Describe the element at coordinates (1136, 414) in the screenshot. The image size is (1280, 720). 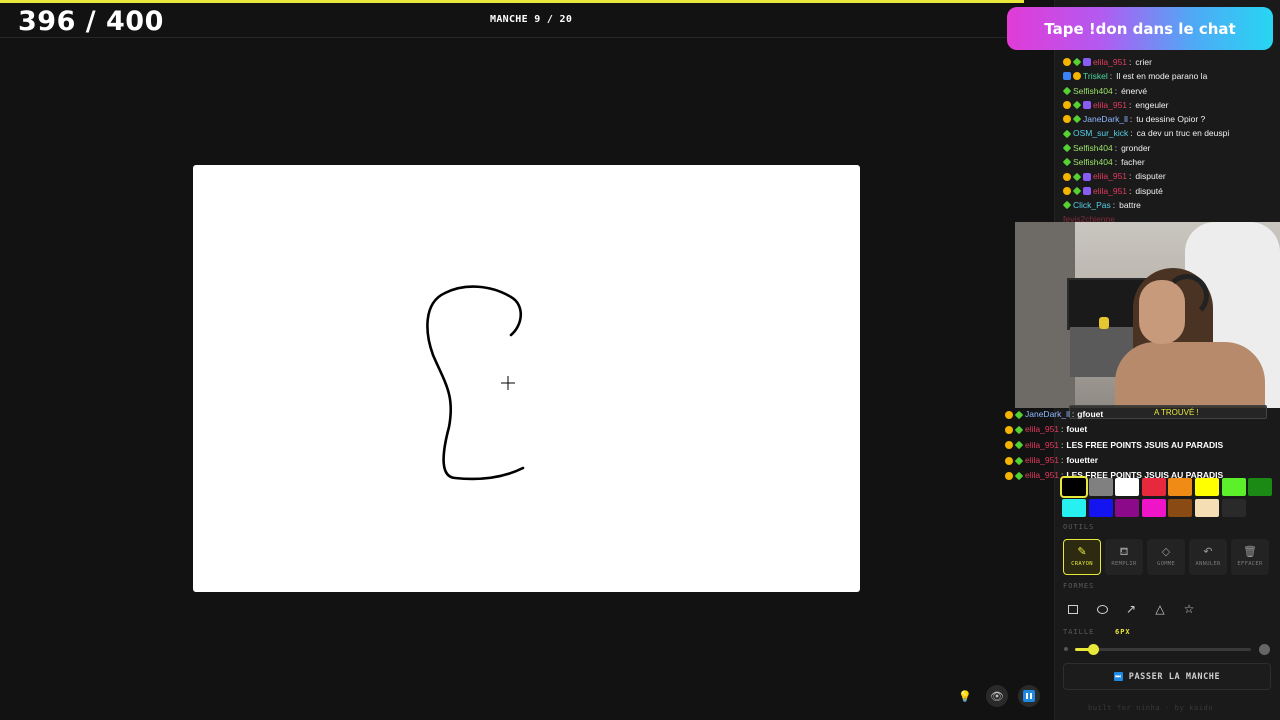
I see `overlay-chat-message: JaneDark_ll: gfouet` at that location.